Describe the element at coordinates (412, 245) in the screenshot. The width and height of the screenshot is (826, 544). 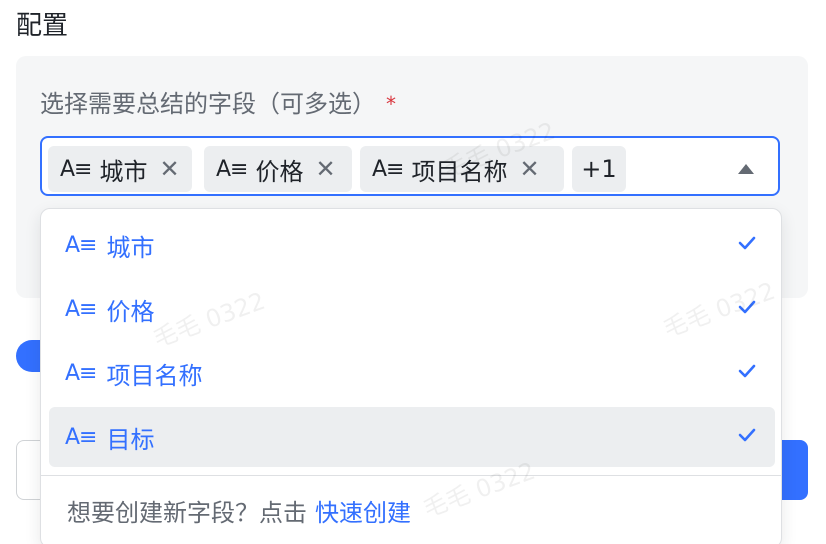
I see `dropdown-option: A≡ 城市` at that location.